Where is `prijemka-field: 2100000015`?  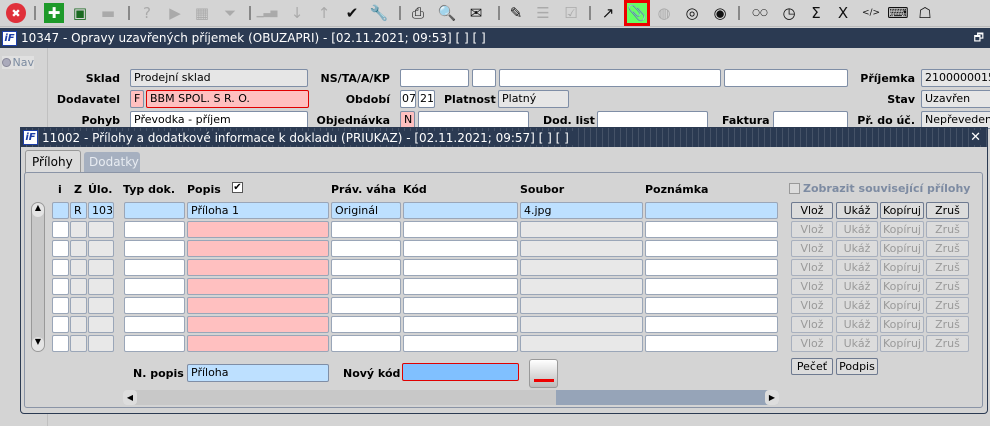 prijemka-field: 2100000015 is located at coordinates (955, 78).